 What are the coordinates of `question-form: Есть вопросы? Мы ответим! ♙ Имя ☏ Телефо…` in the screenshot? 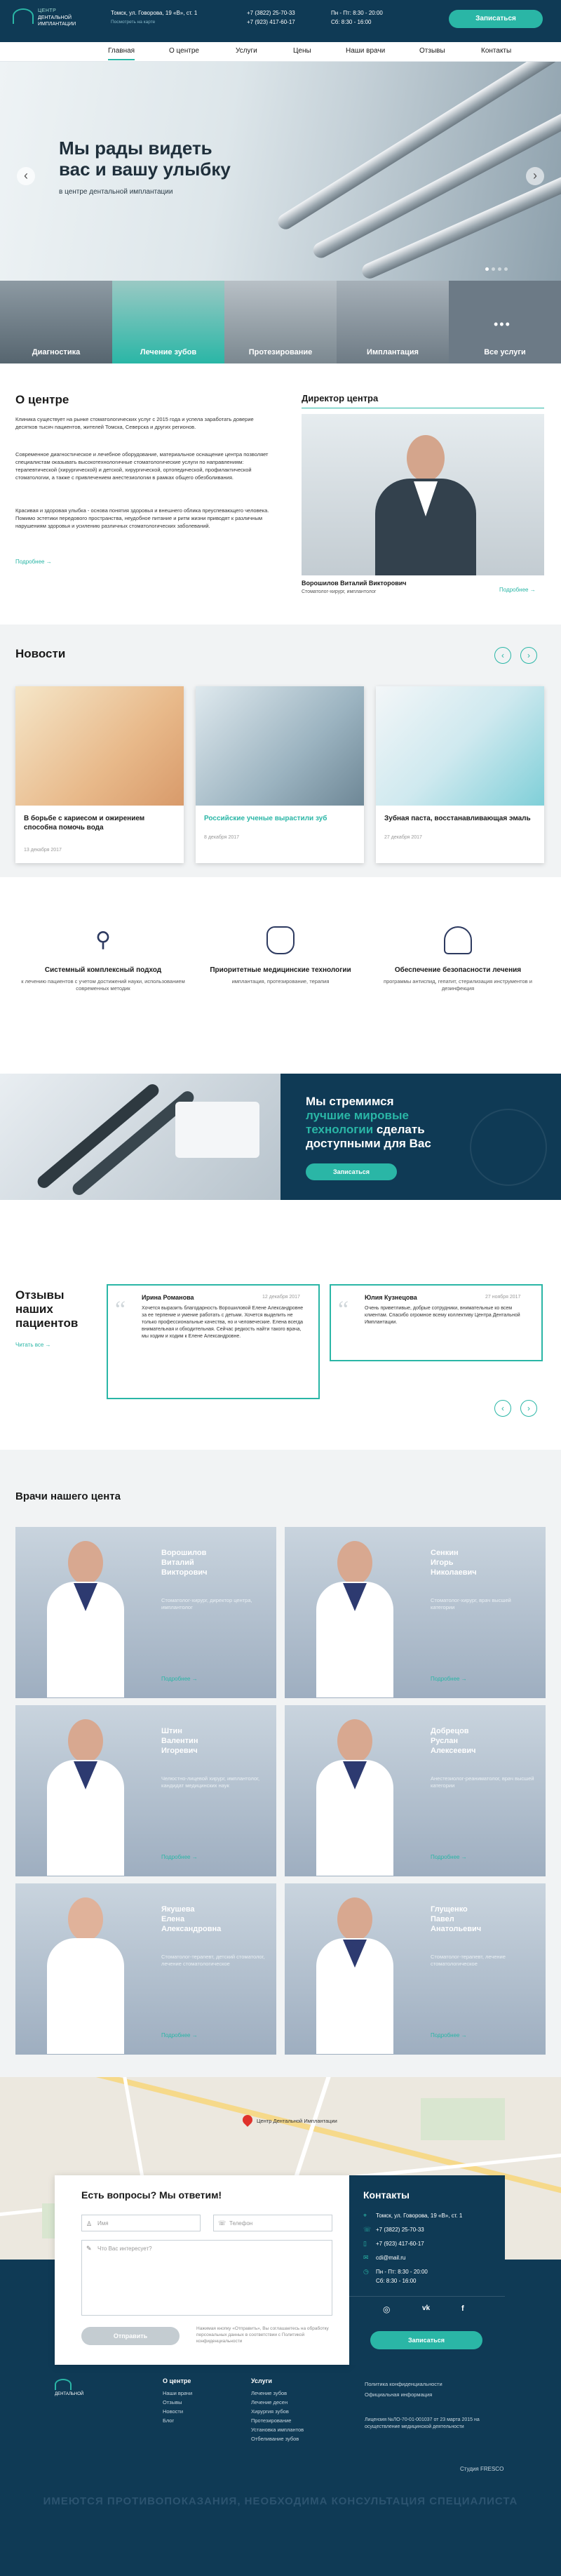 It's located at (202, 2270).